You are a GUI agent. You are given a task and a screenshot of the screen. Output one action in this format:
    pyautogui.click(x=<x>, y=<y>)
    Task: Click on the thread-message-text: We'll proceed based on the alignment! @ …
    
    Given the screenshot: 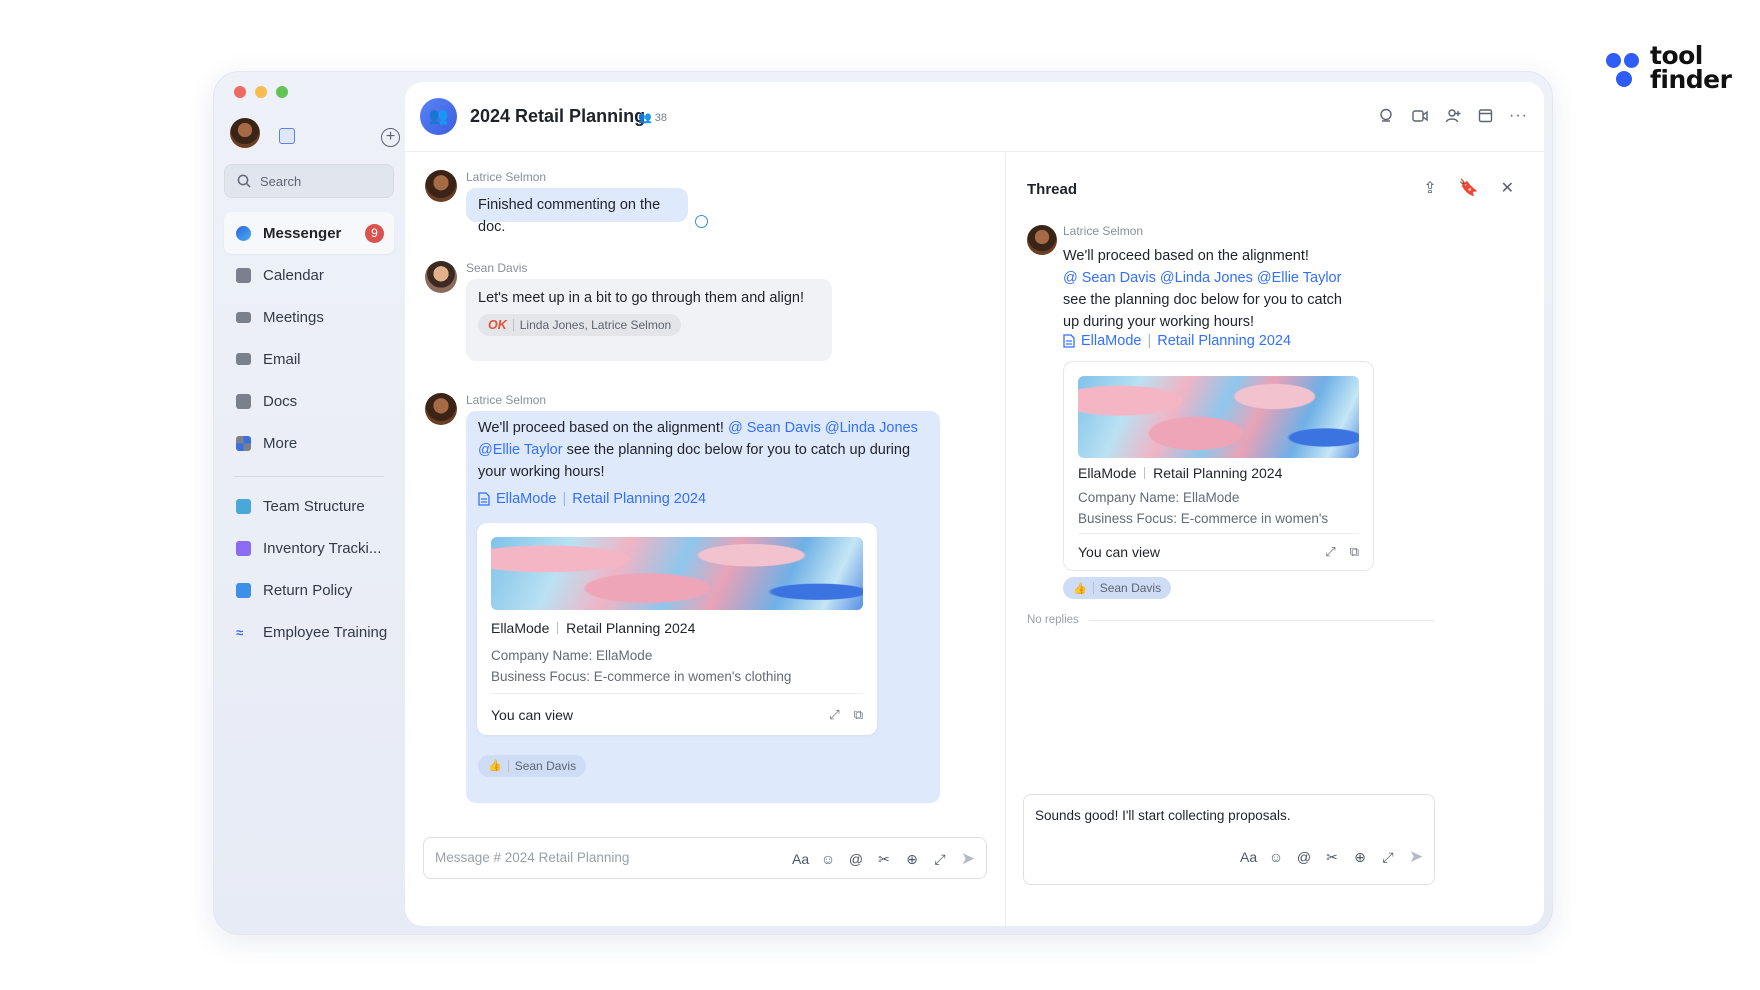 What is the action you would take?
    pyautogui.click(x=1203, y=289)
    